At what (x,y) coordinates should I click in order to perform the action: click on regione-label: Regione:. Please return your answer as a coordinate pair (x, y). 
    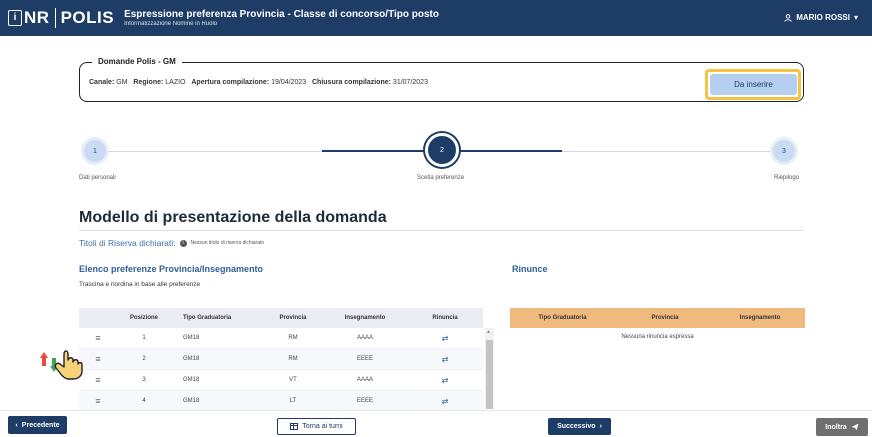
    Looking at the image, I should click on (148, 82).